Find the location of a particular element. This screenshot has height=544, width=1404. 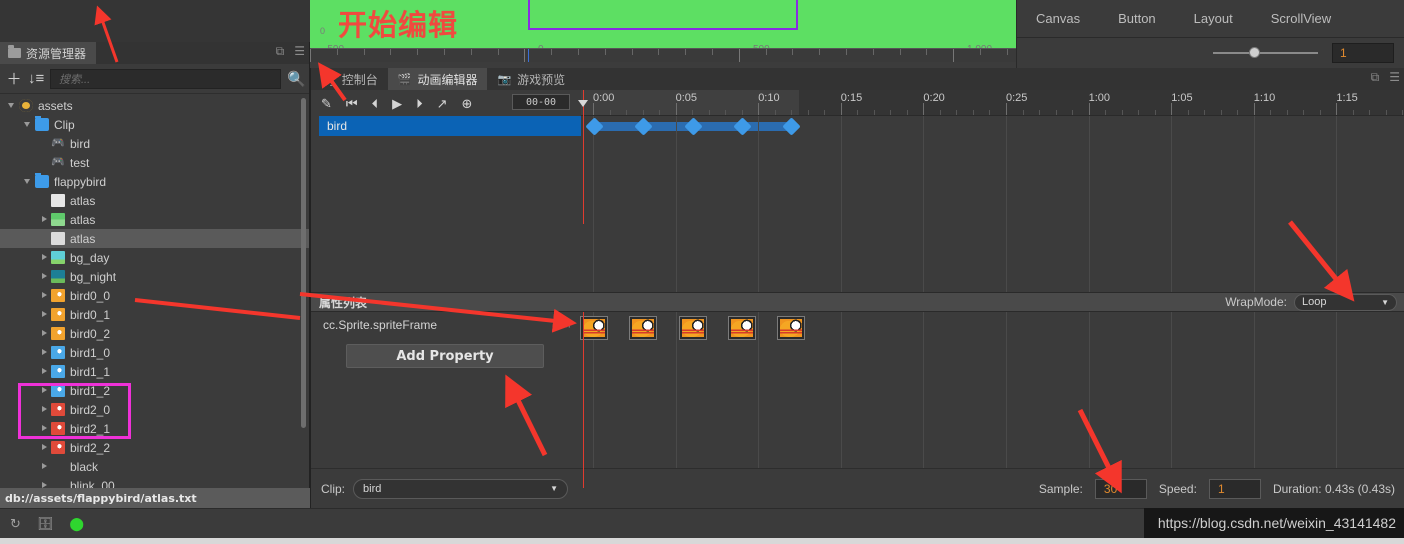

tree-item-bird: 🎮 bird is located at coordinates (154, 143).